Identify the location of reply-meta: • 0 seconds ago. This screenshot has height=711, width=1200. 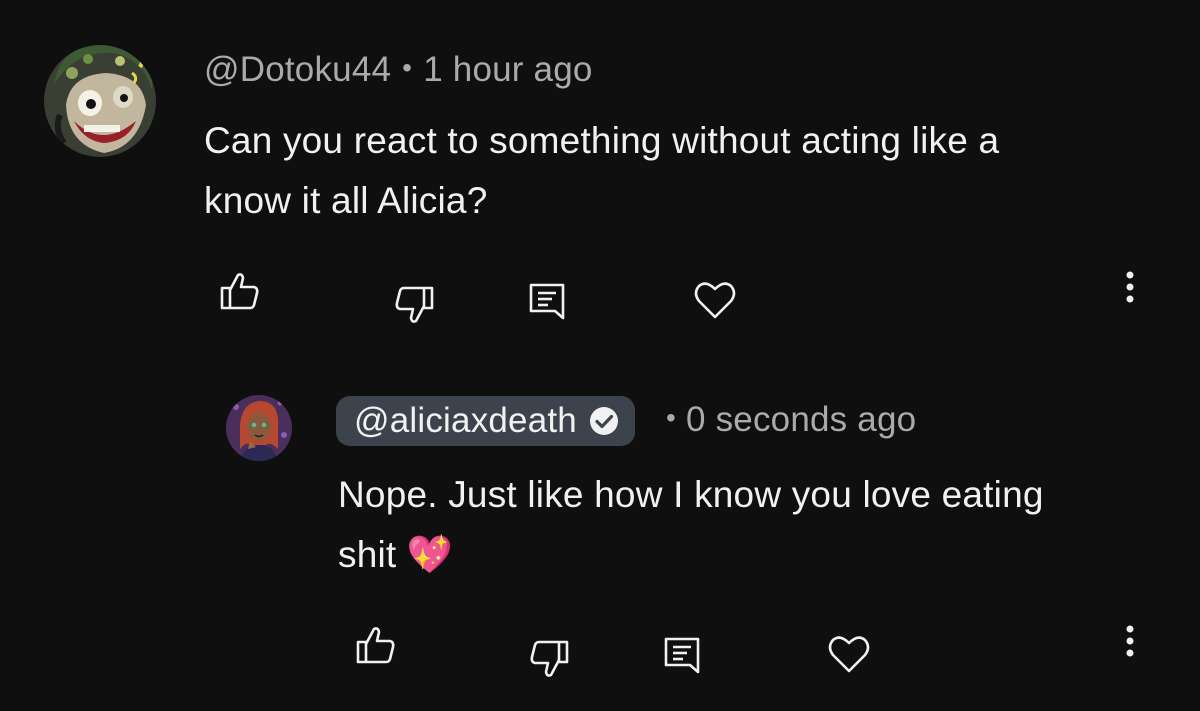
(791, 420).